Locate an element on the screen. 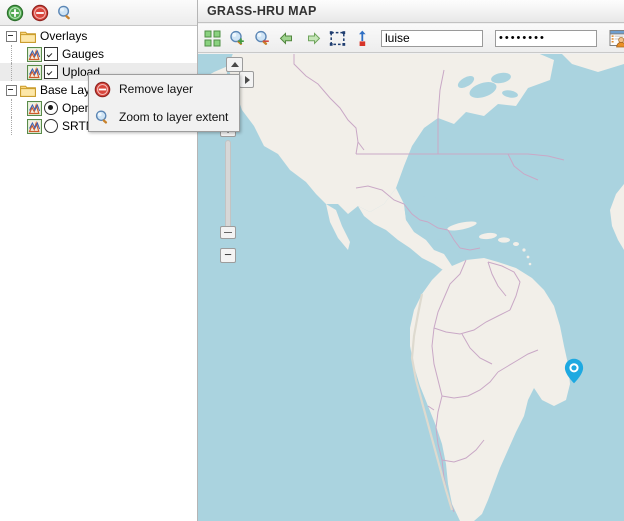 The height and width of the screenshot is (521, 624). context-menu-item-zoom-to-layer-extent: Zoom to layer extent is located at coordinates (164, 117).